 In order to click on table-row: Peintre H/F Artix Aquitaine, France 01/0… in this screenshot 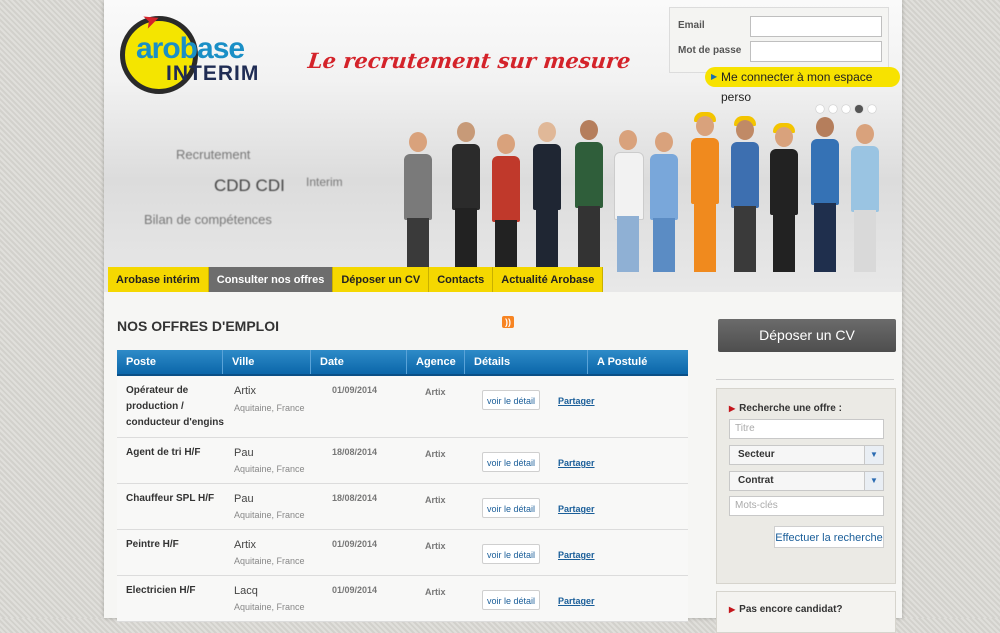, I will do `click(402, 553)`.